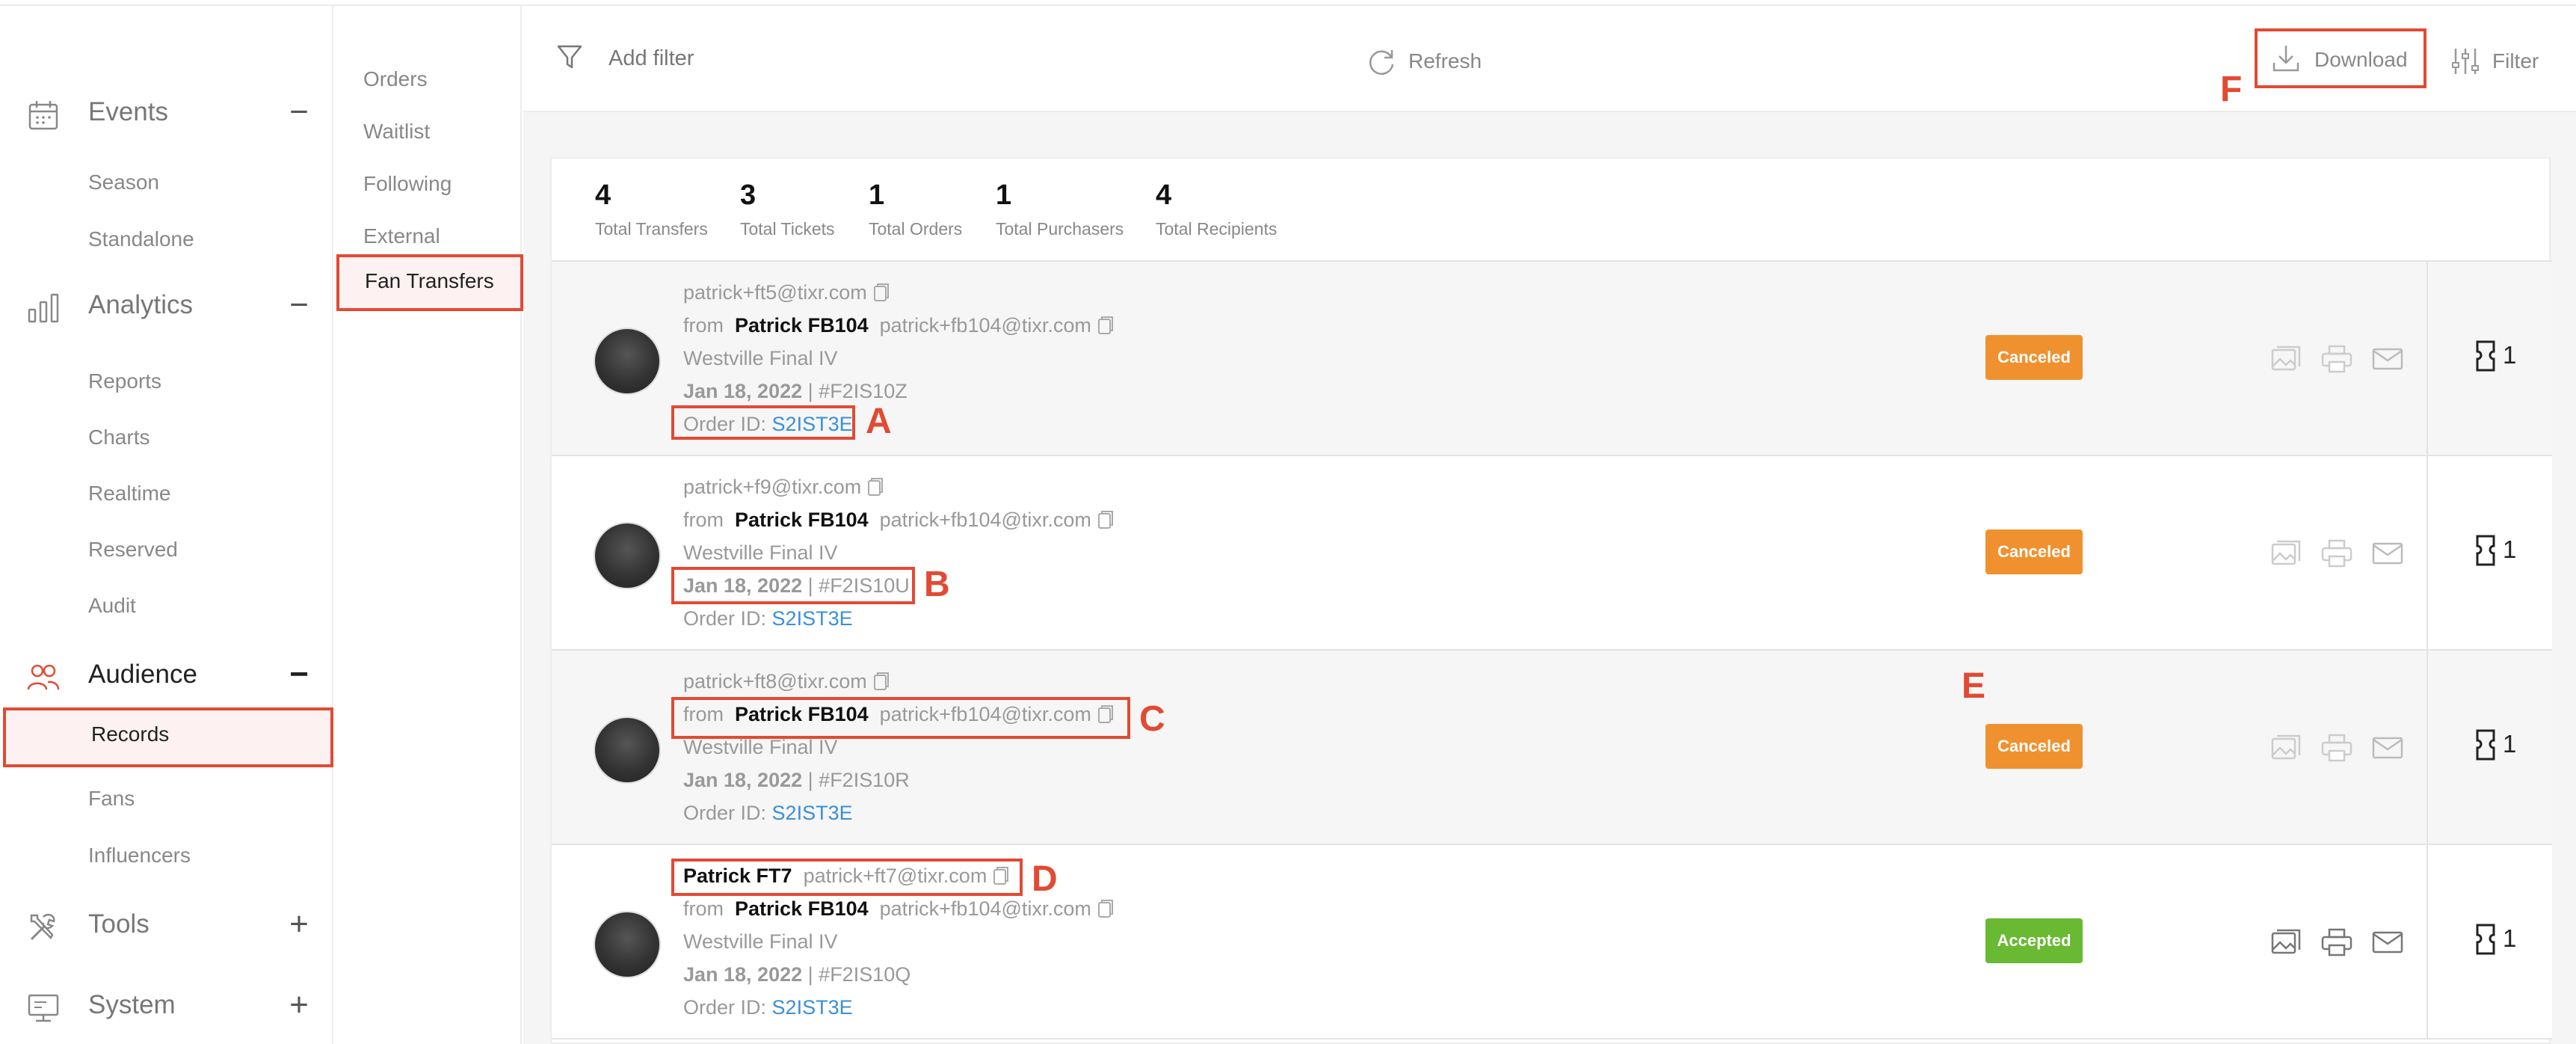 The height and width of the screenshot is (1044, 2576). I want to click on annotation-a: A, so click(879, 421).